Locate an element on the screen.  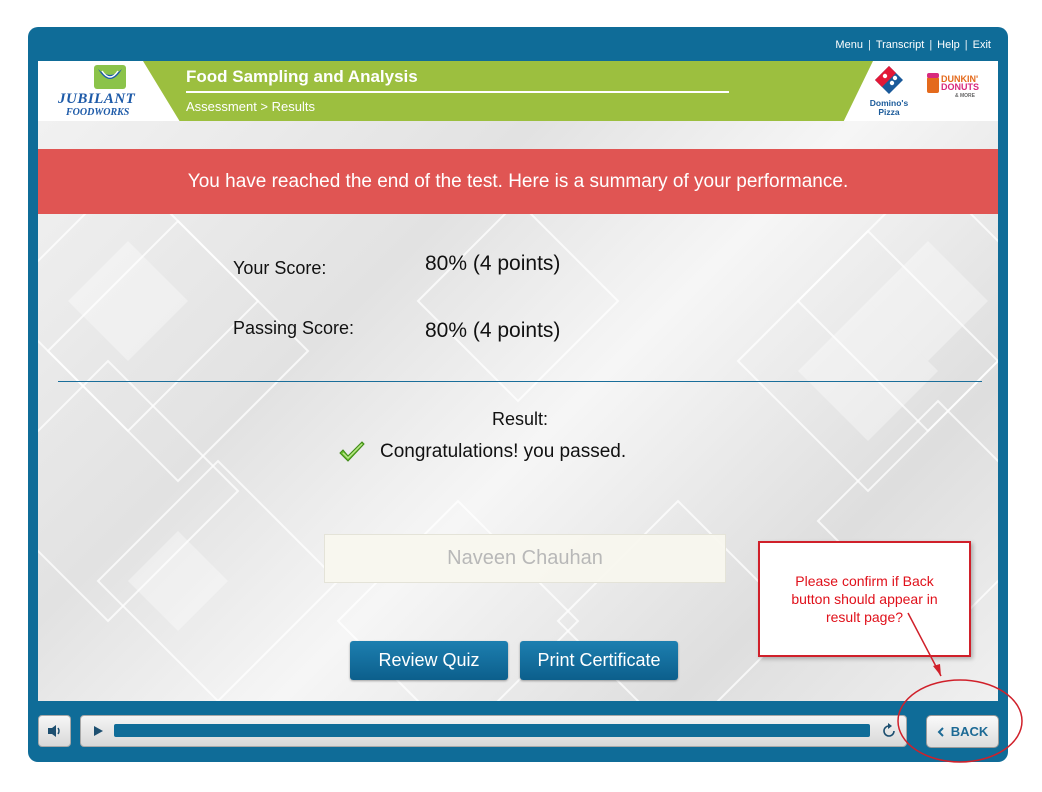
back-button: BACK is located at coordinates (962, 731).